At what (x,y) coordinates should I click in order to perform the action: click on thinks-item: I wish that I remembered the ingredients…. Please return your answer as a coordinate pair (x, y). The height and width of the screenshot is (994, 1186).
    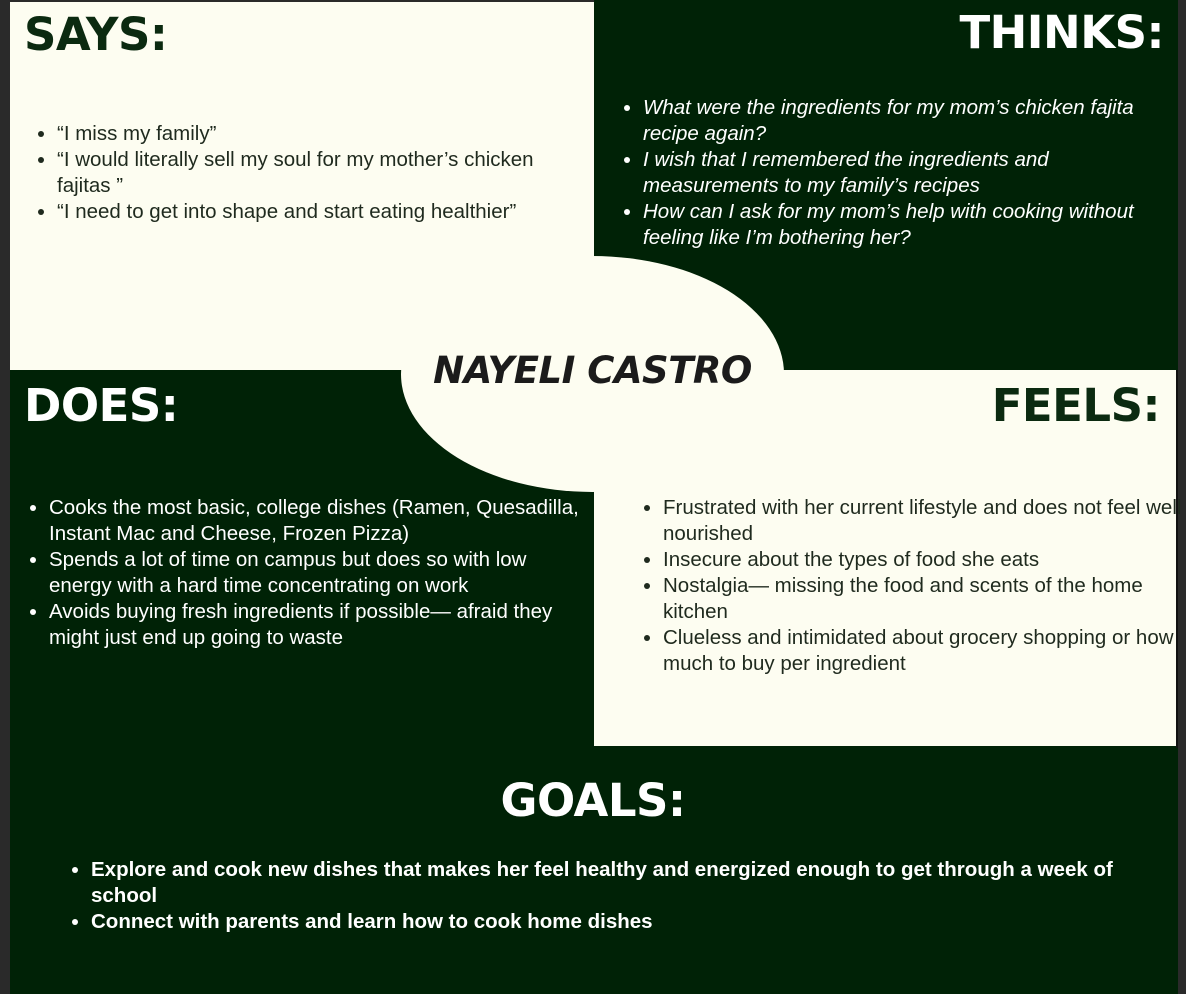
    Looking at the image, I should click on (914, 173).